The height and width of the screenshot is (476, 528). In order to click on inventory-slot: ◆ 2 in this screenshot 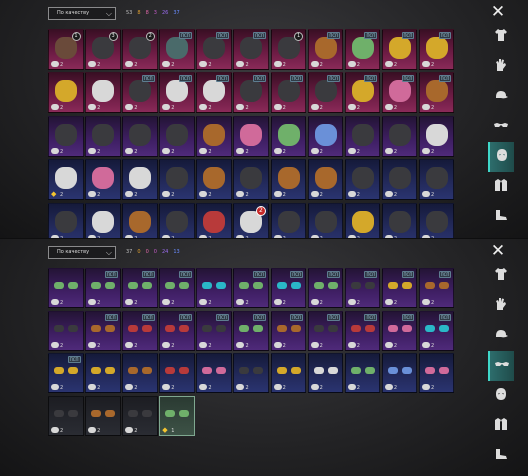, I will do `click(66, 180)`.